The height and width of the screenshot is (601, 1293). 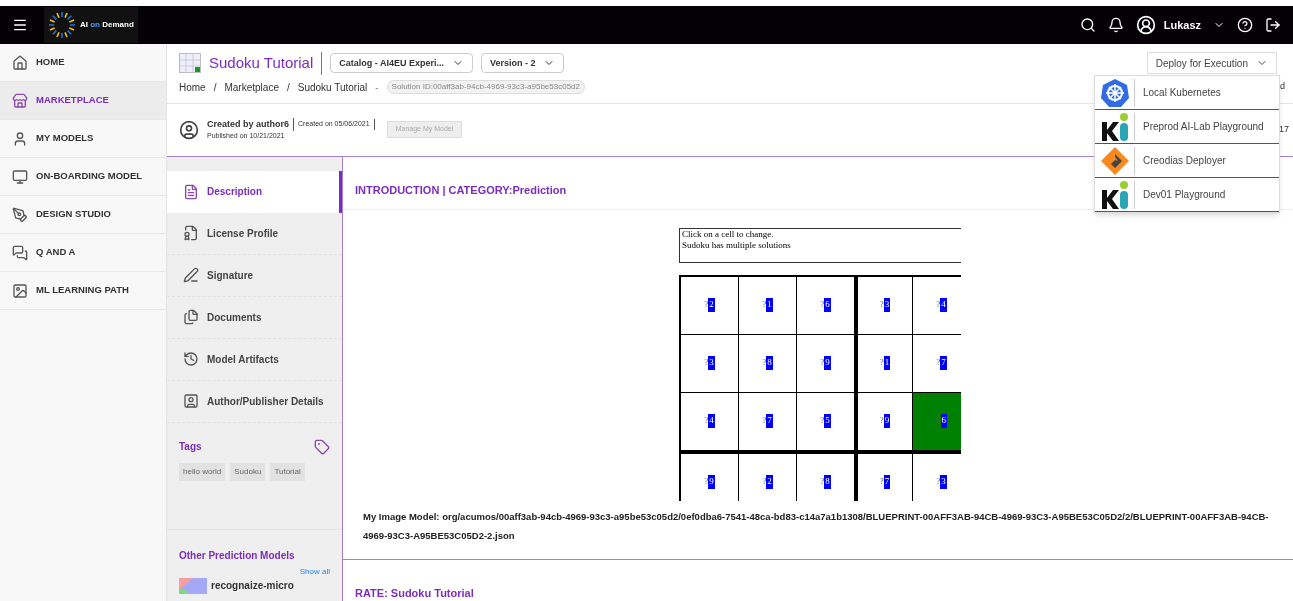 I want to click on logo: AI on Demand, so click(x=91, y=25).